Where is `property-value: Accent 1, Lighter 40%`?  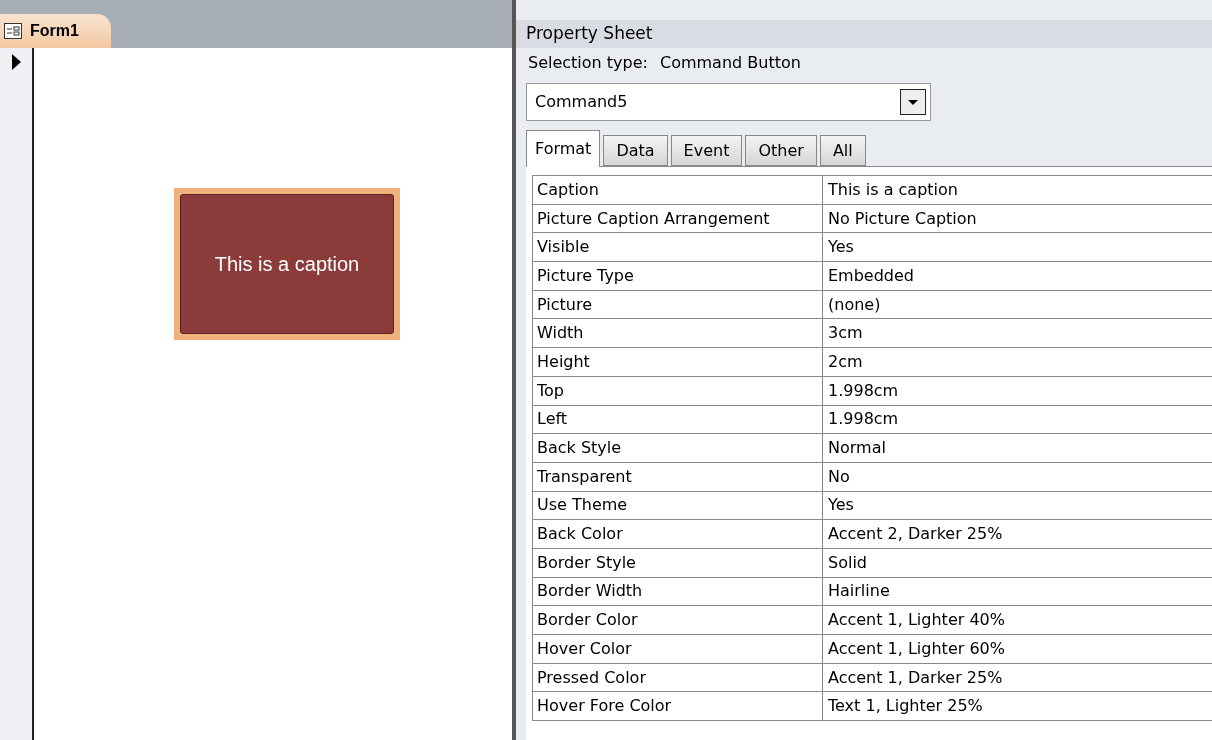
property-value: Accent 1, Lighter 40% is located at coordinates (1017, 620).